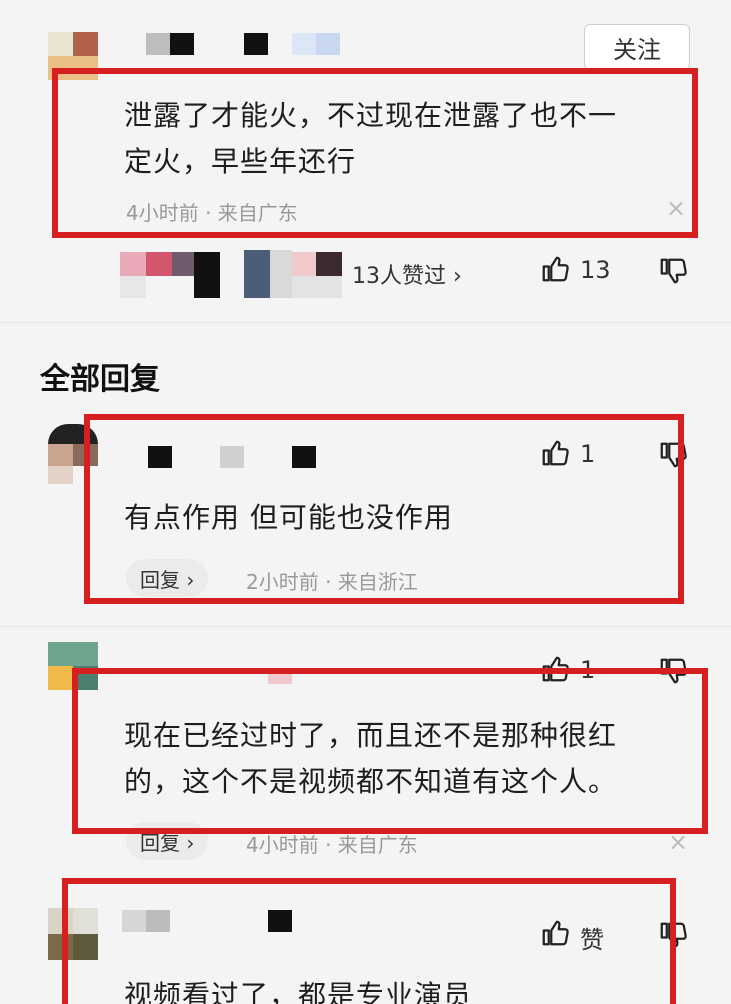 The width and height of the screenshot is (731, 1004). I want to click on liked-by-link: 13人赞过 ›, so click(407, 274).